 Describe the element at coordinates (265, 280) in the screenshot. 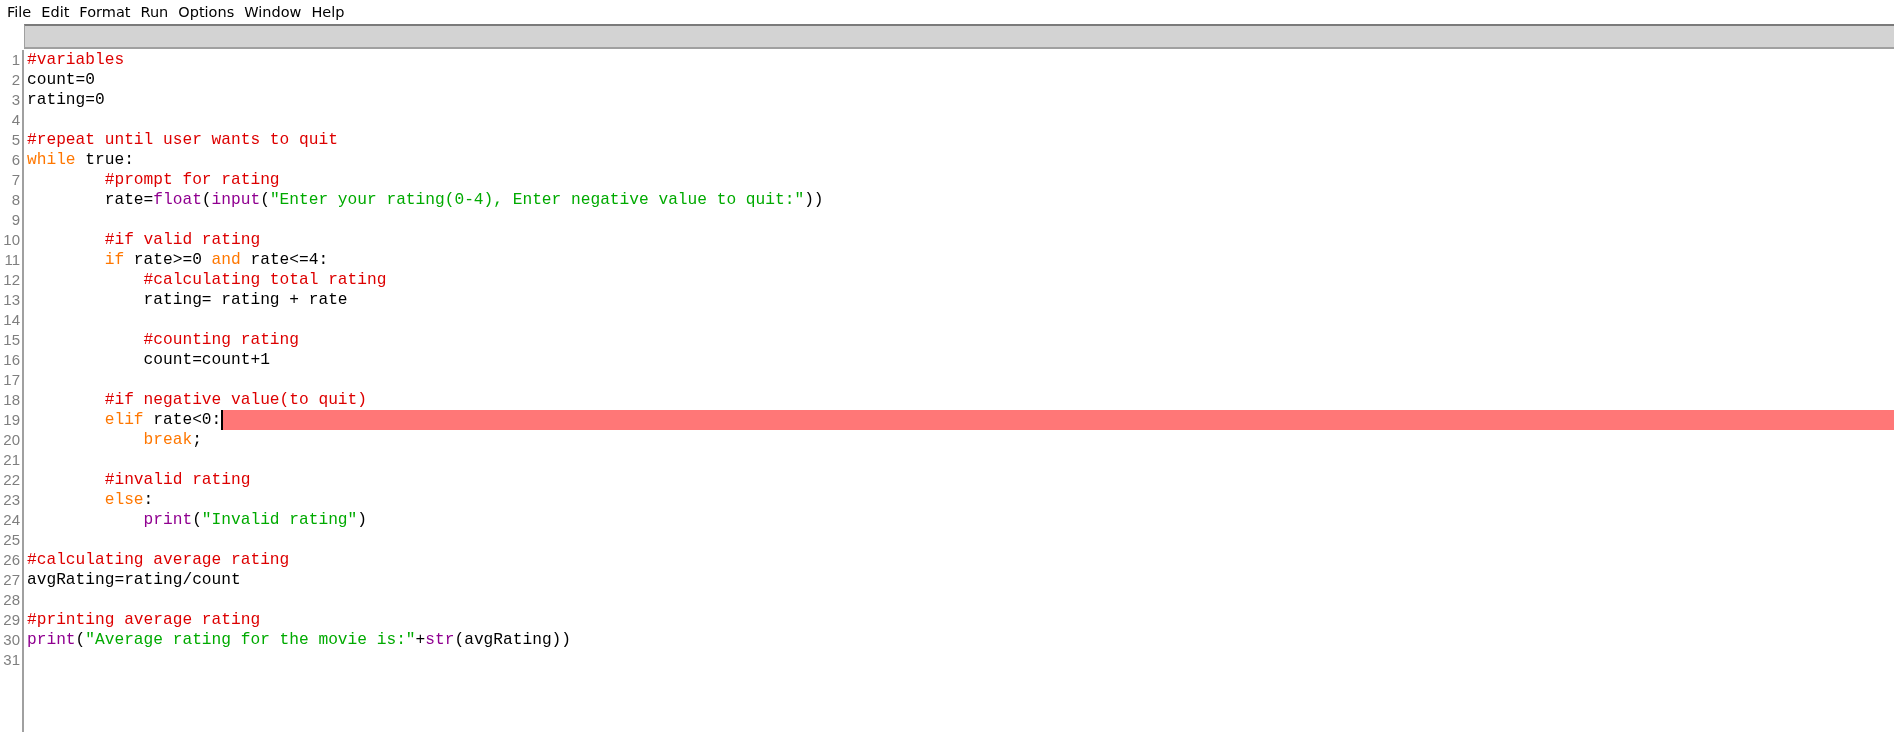

I see `code-line: #calculating total rating` at that location.